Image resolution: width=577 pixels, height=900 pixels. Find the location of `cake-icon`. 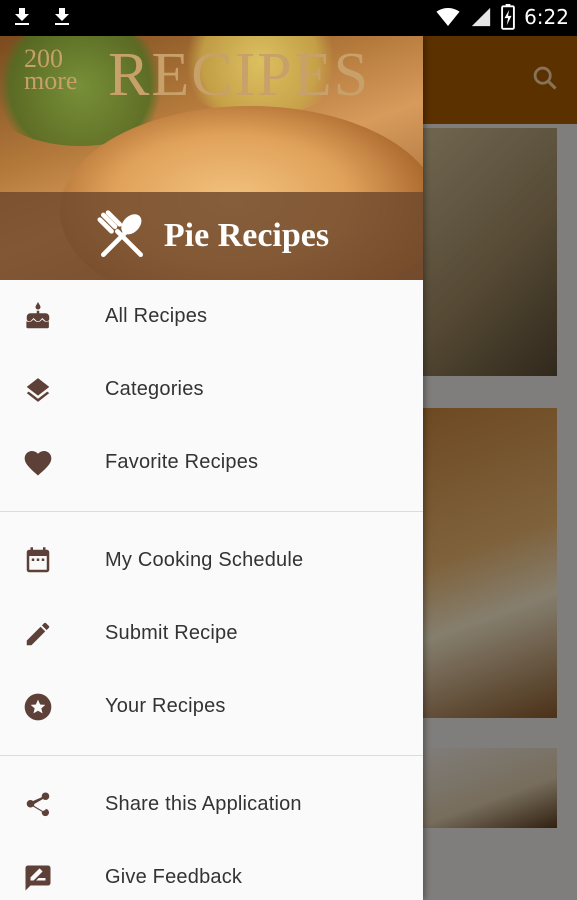

cake-icon is located at coordinates (38, 317).